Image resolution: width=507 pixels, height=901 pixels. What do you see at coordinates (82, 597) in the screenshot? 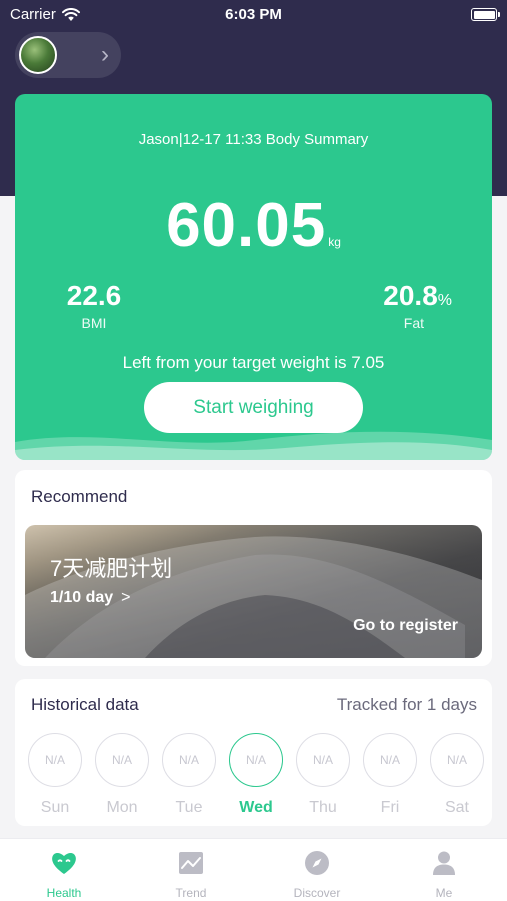
I see `plan-progress-text: 1/10 day` at bounding box center [82, 597].